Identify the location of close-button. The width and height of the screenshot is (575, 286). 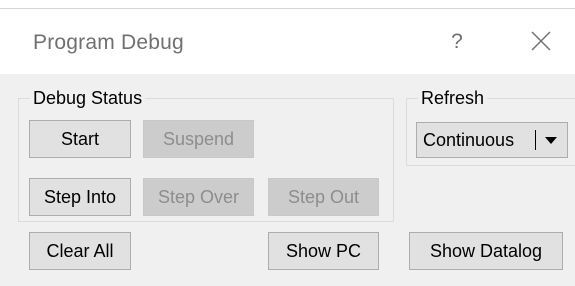
(541, 41).